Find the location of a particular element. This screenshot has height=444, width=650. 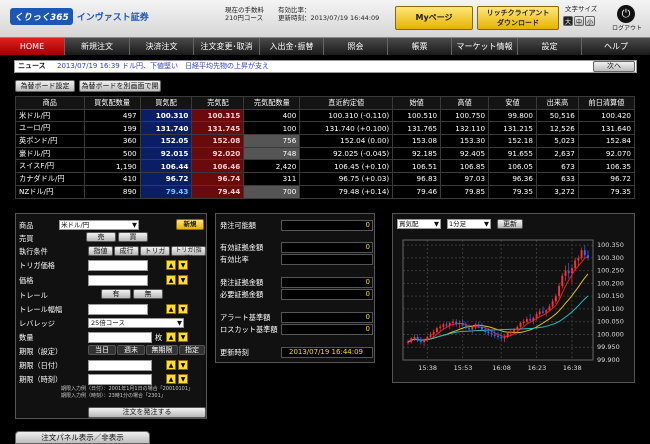

submit-order-button: 注文を発注する is located at coordinates (147, 412).